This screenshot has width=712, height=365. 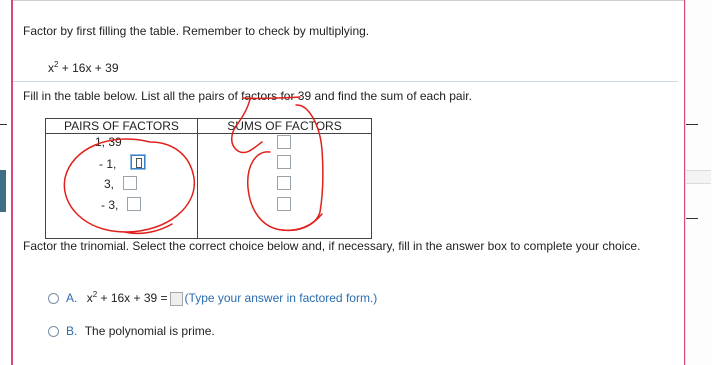 I want to click on vertical-scrollbar, so click(x=698, y=182).